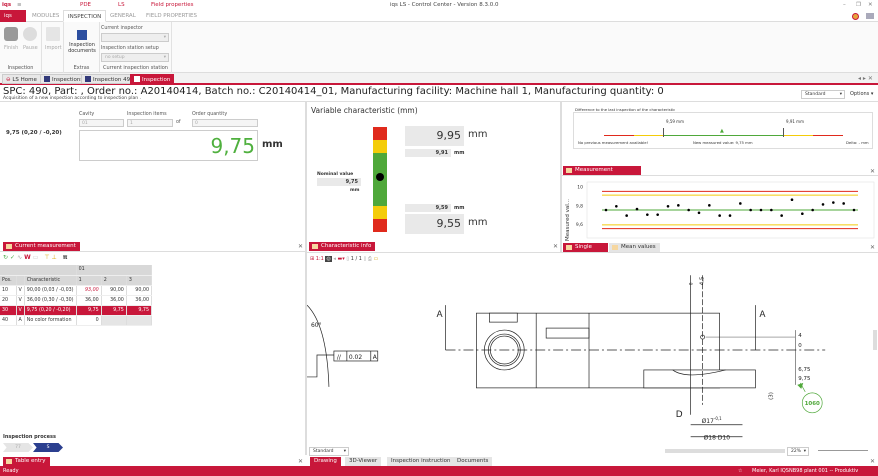 This screenshot has height=476, width=878. I want to click on mean-values-tab: Mean values, so click(634, 247).